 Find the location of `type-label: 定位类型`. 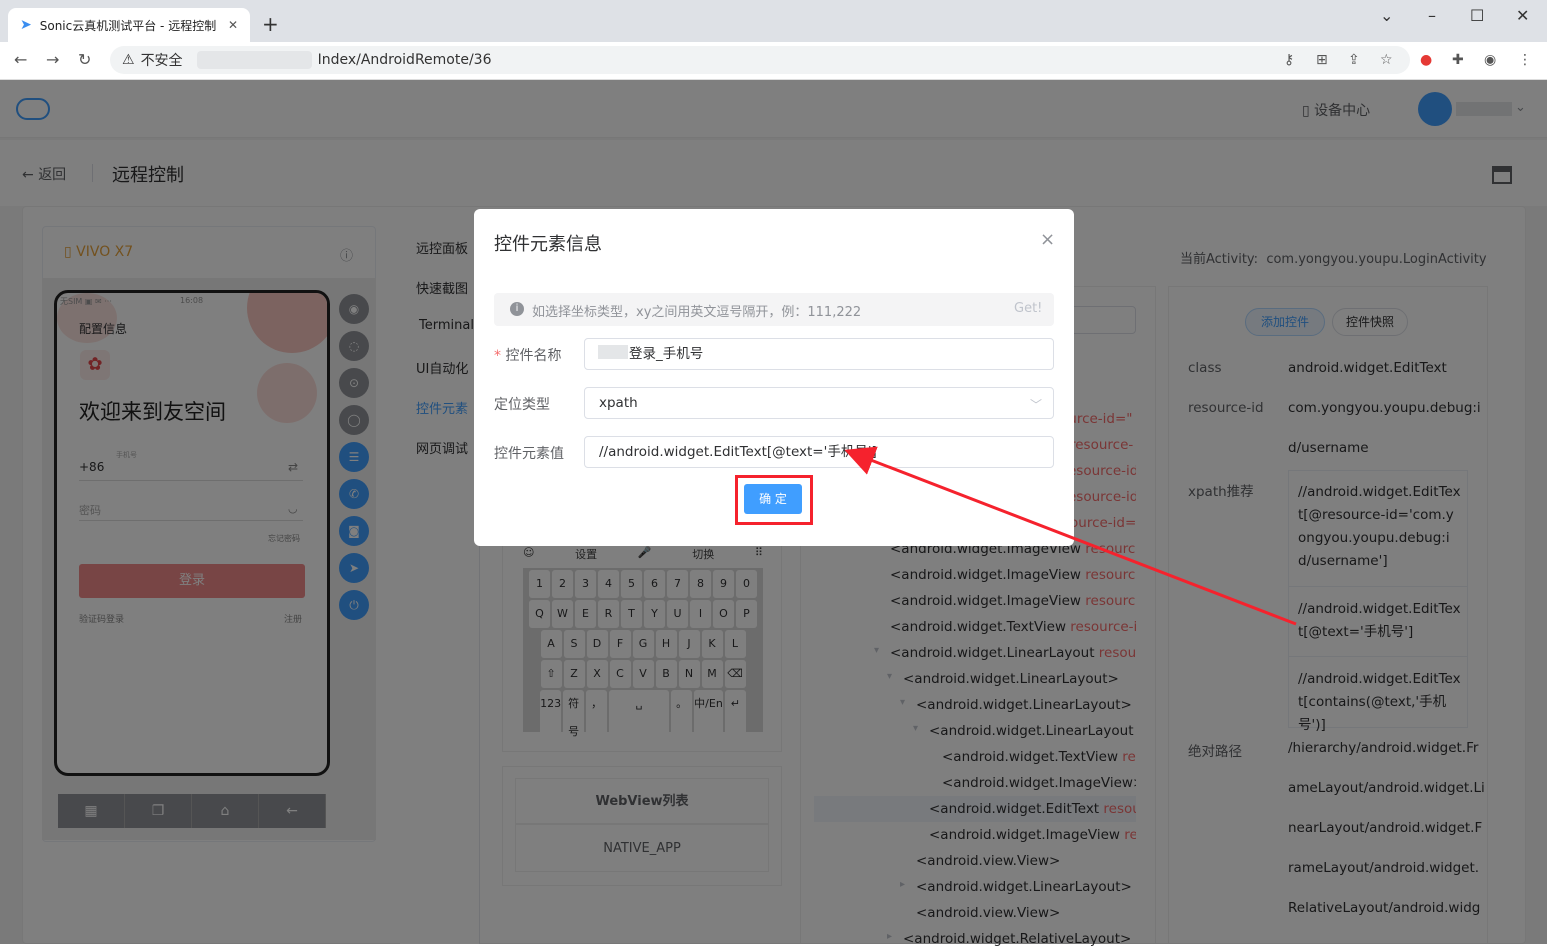

type-label: 定位类型 is located at coordinates (522, 405).